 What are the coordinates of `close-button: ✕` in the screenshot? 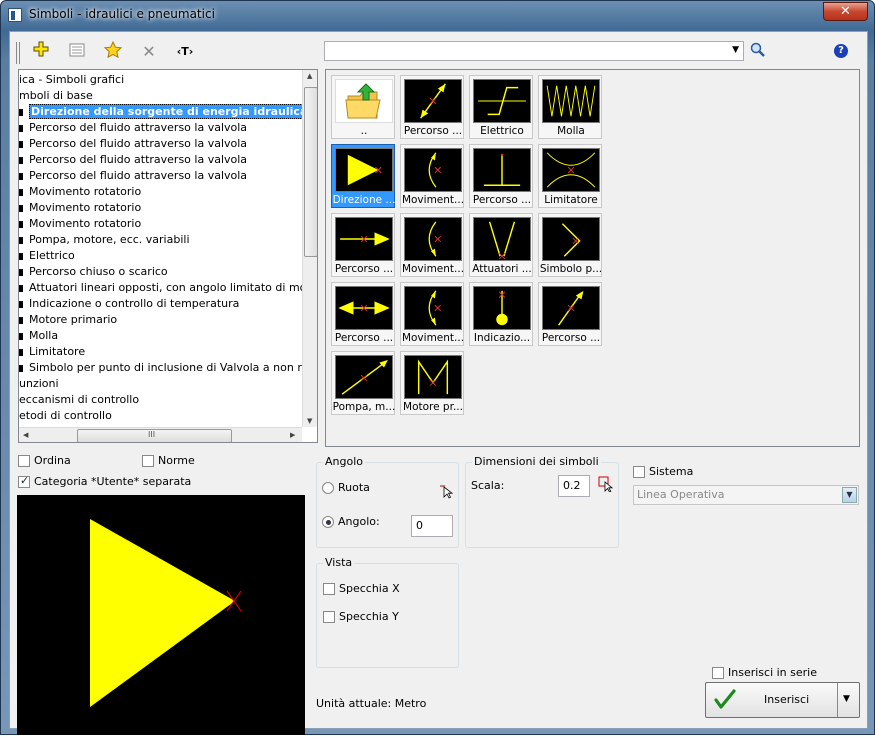 It's located at (845, 11).